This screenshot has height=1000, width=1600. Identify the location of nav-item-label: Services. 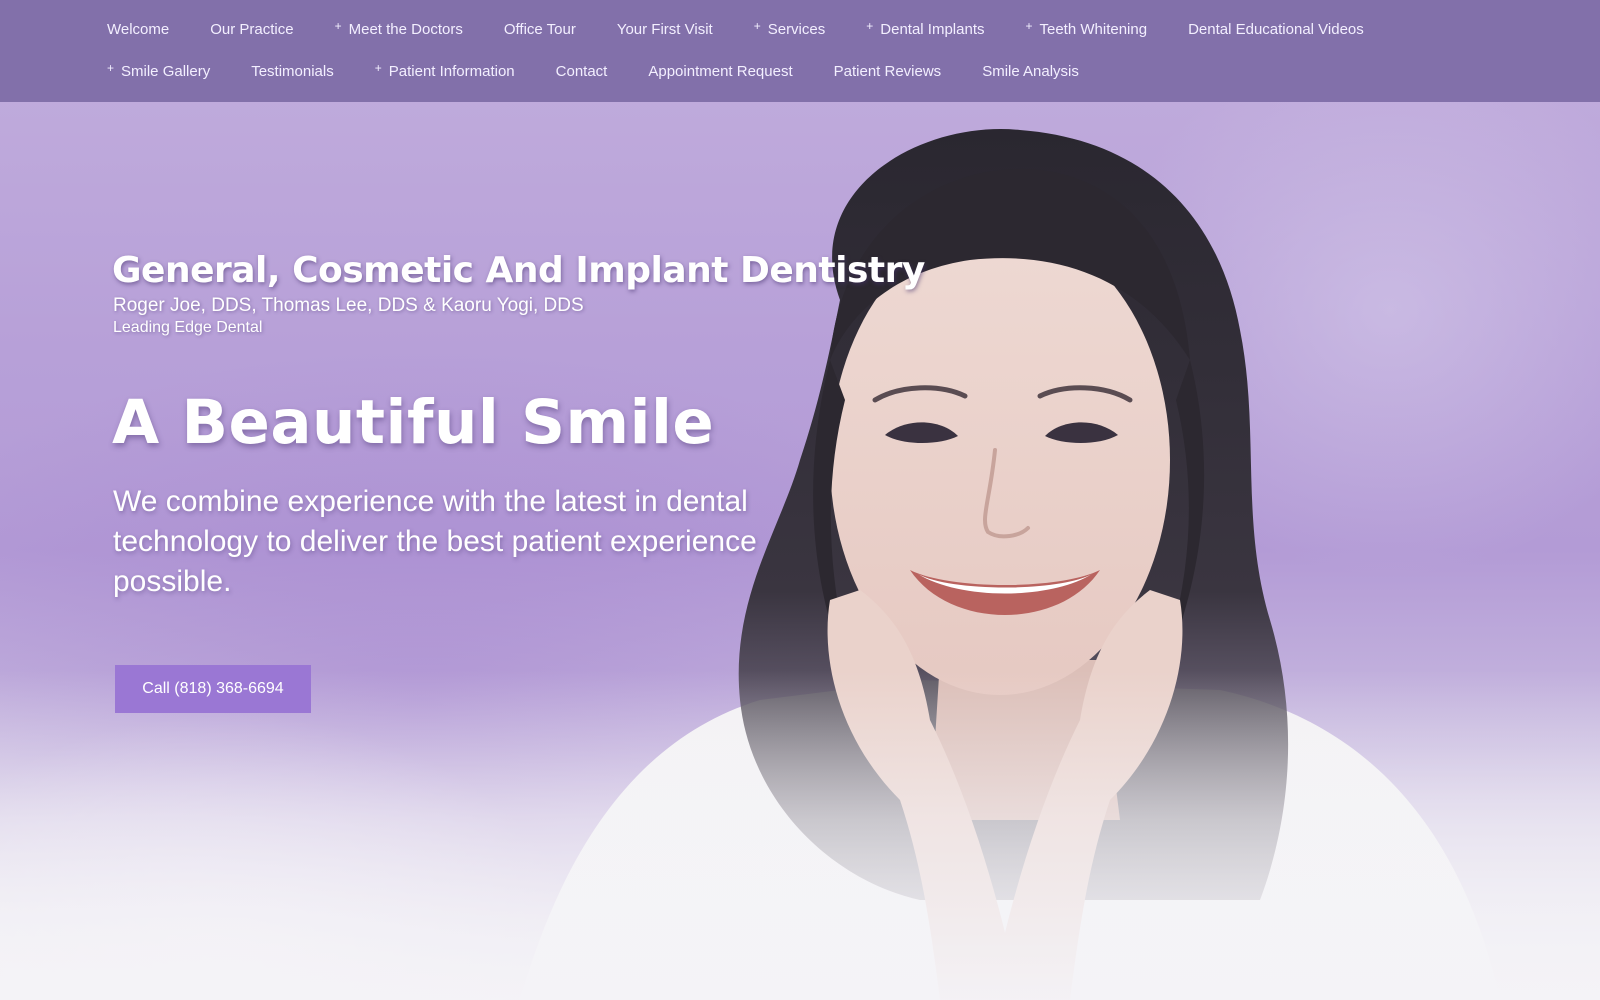
(796, 29).